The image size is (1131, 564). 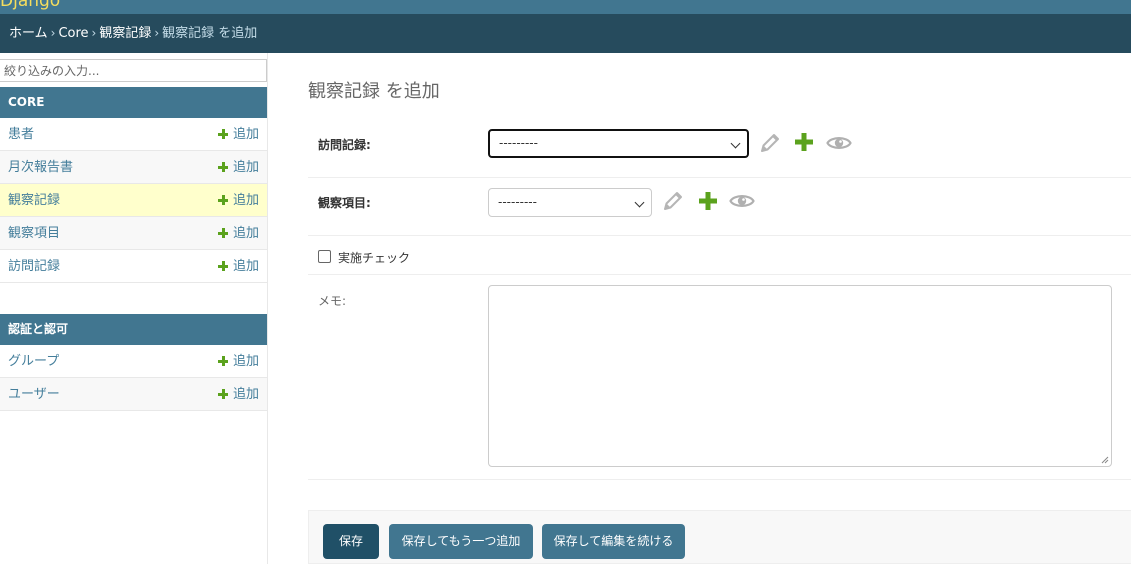 What do you see at coordinates (133, 329) in the screenshot?
I see `module-caption-auth: 認証と認可` at bounding box center [133, 329].